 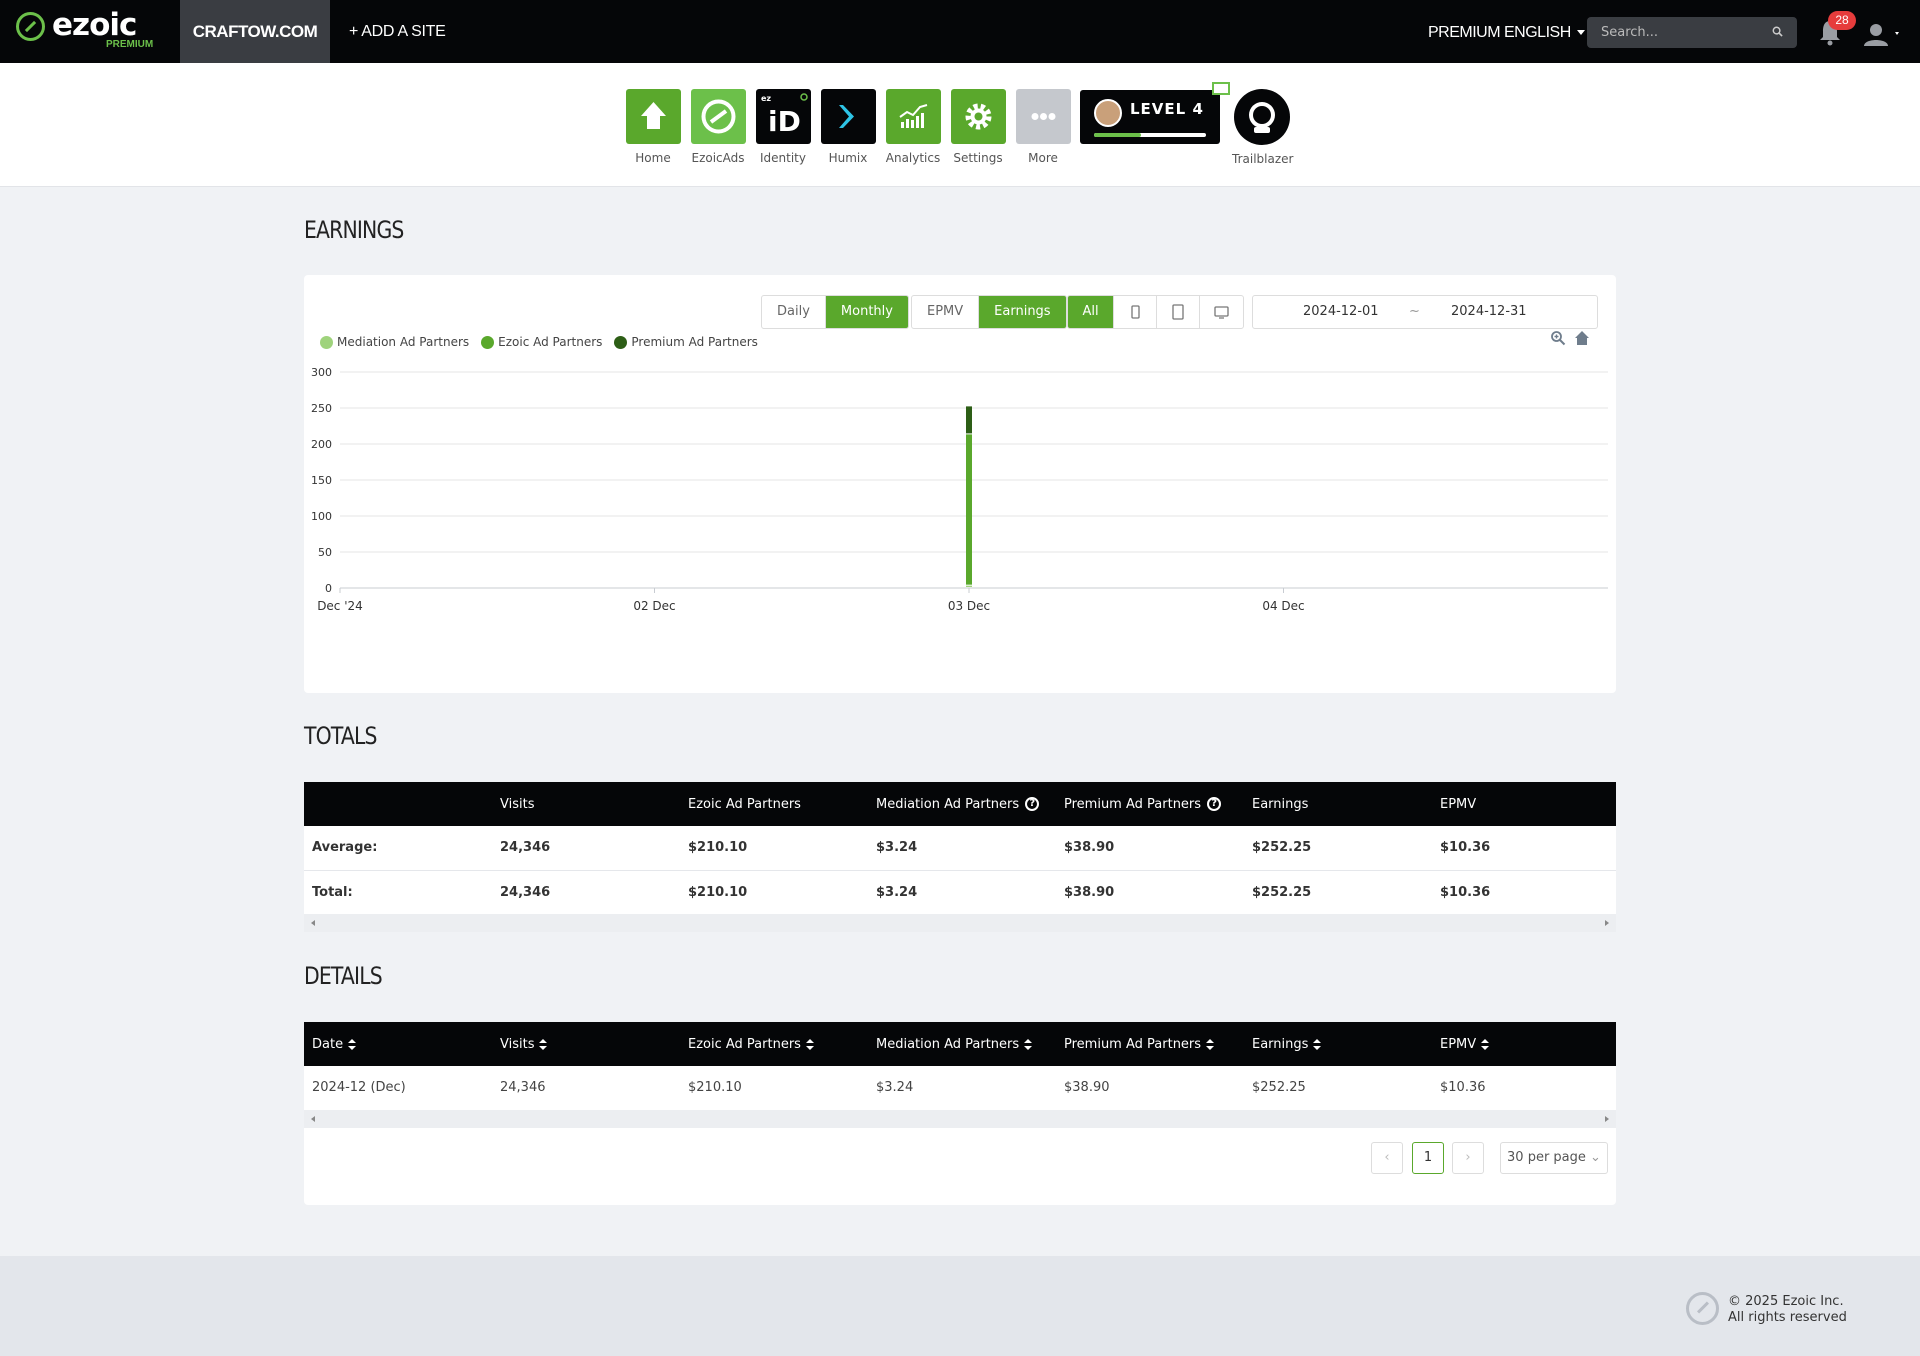 What do you see at coordinates (1544, 32) in the screenshot?
I see `language-dropdown: ENGLISH` at bounding box center [1544, 32].